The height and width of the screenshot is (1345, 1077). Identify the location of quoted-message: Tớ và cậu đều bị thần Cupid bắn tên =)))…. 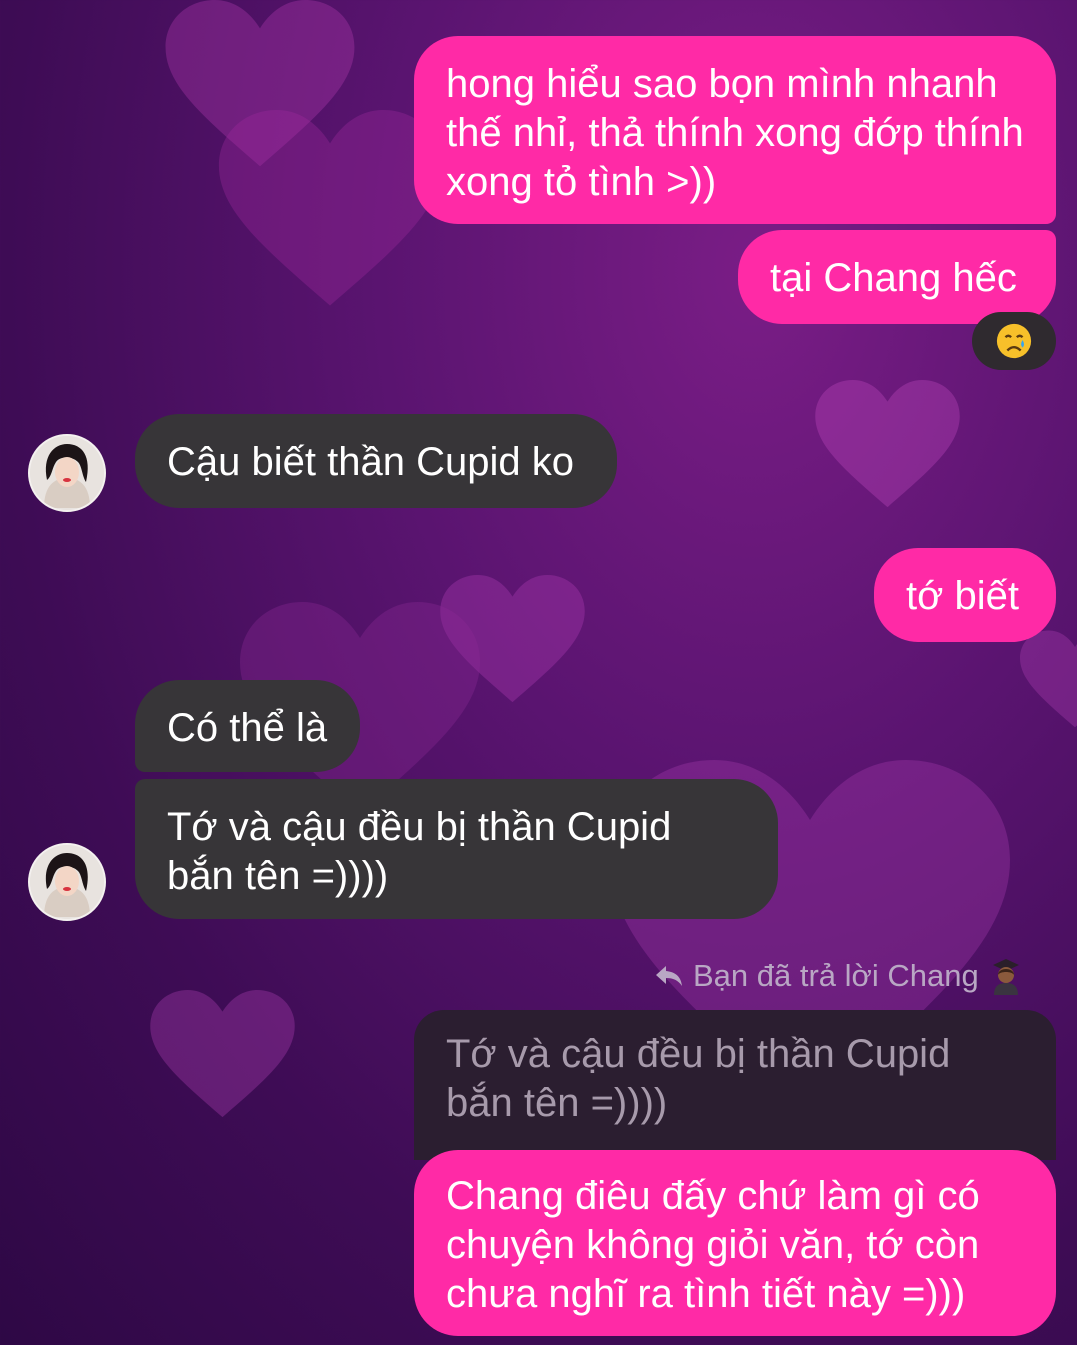
(735, 1085).